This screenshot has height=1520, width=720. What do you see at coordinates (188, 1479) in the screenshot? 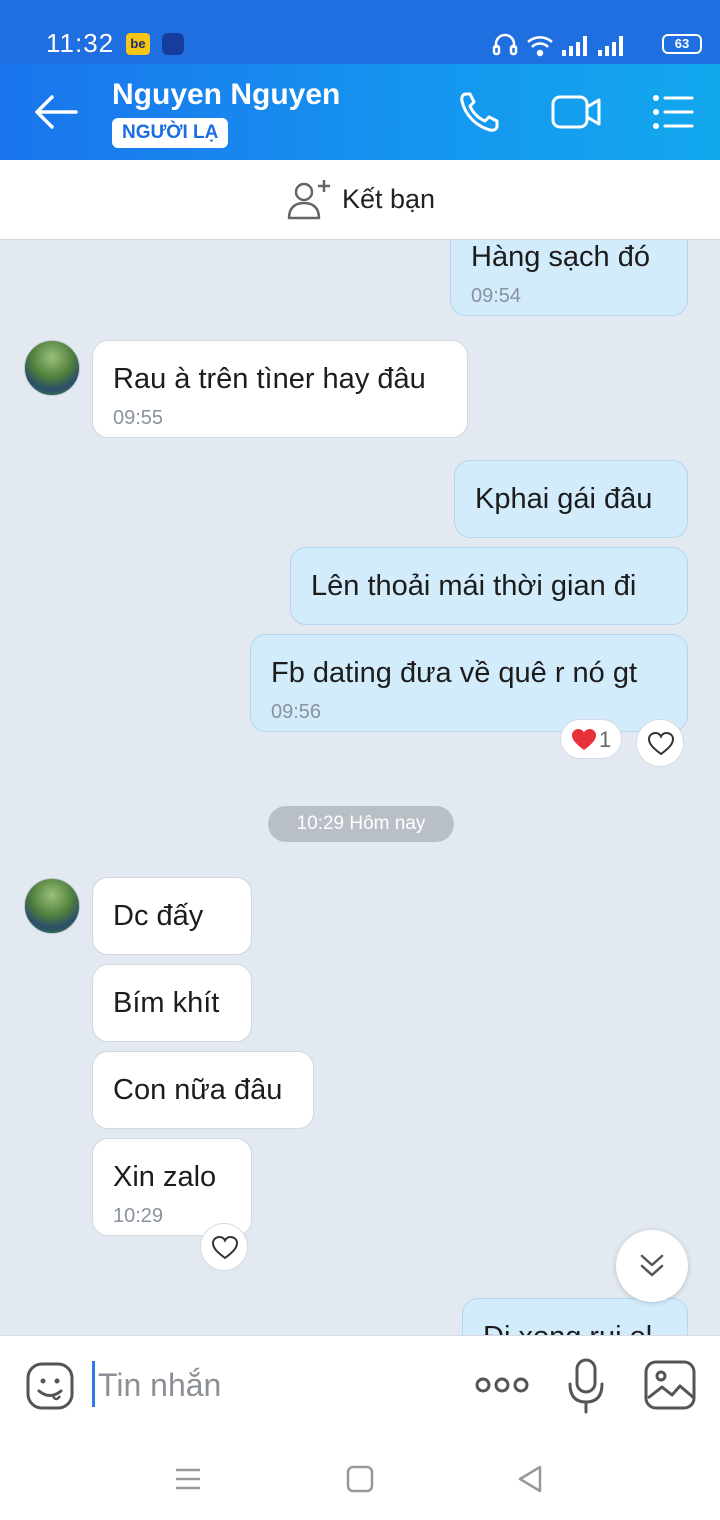
I see `recent-apps-icon` at bounding box center [188, 1479].